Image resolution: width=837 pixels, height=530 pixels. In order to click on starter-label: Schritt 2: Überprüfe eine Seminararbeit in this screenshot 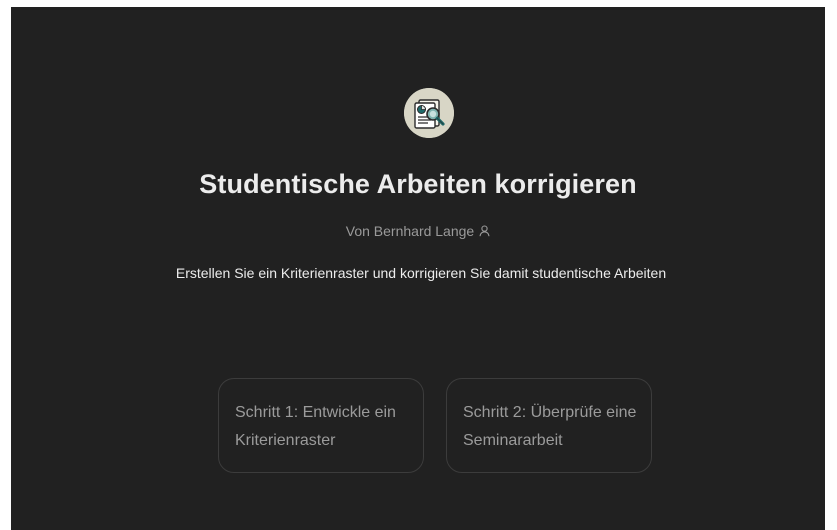, I will do `click(550, 426)`.